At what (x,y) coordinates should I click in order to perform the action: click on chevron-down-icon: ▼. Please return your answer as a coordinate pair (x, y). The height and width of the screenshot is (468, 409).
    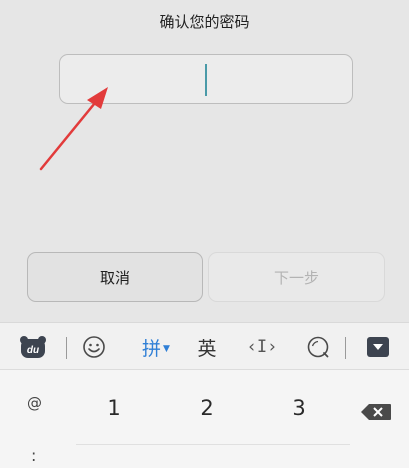
    Looking at the image, I should click on (166, 348).